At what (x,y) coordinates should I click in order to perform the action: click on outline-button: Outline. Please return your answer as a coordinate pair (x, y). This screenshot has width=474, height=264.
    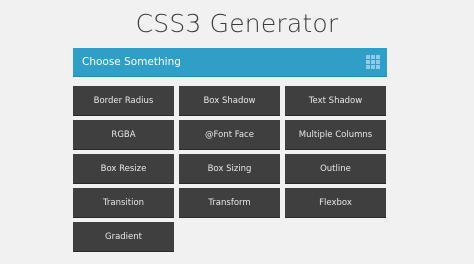
    Looking at the image, I should click on (335, 169).